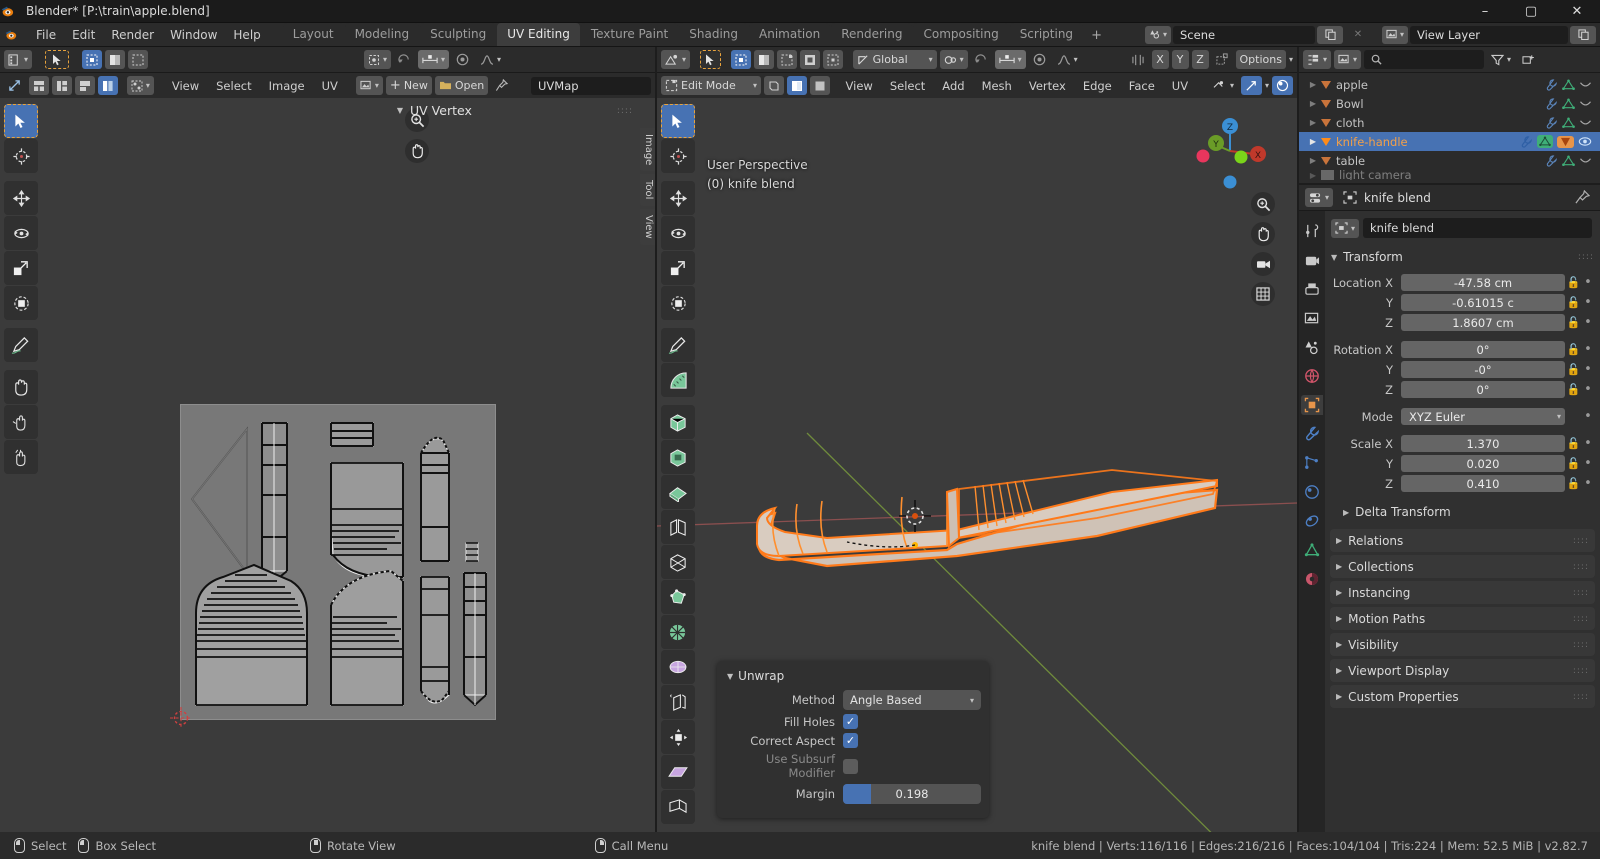  I want to click on workspace-tab-texture-paint: Texture Paint, so click(629, 34).